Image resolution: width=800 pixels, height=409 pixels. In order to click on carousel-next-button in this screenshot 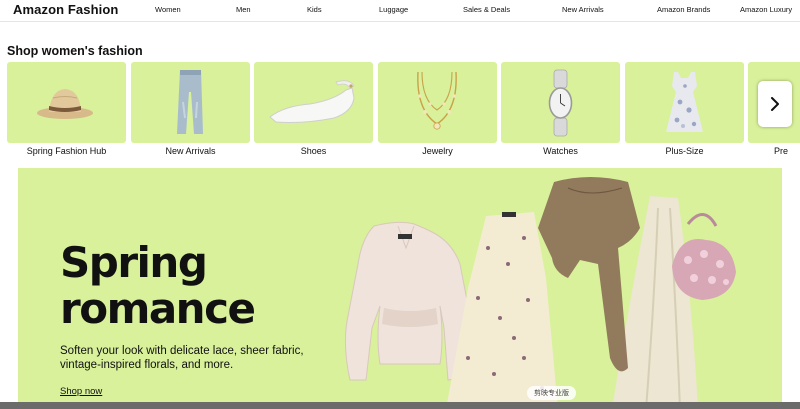, I will do `click(775, 104)`.